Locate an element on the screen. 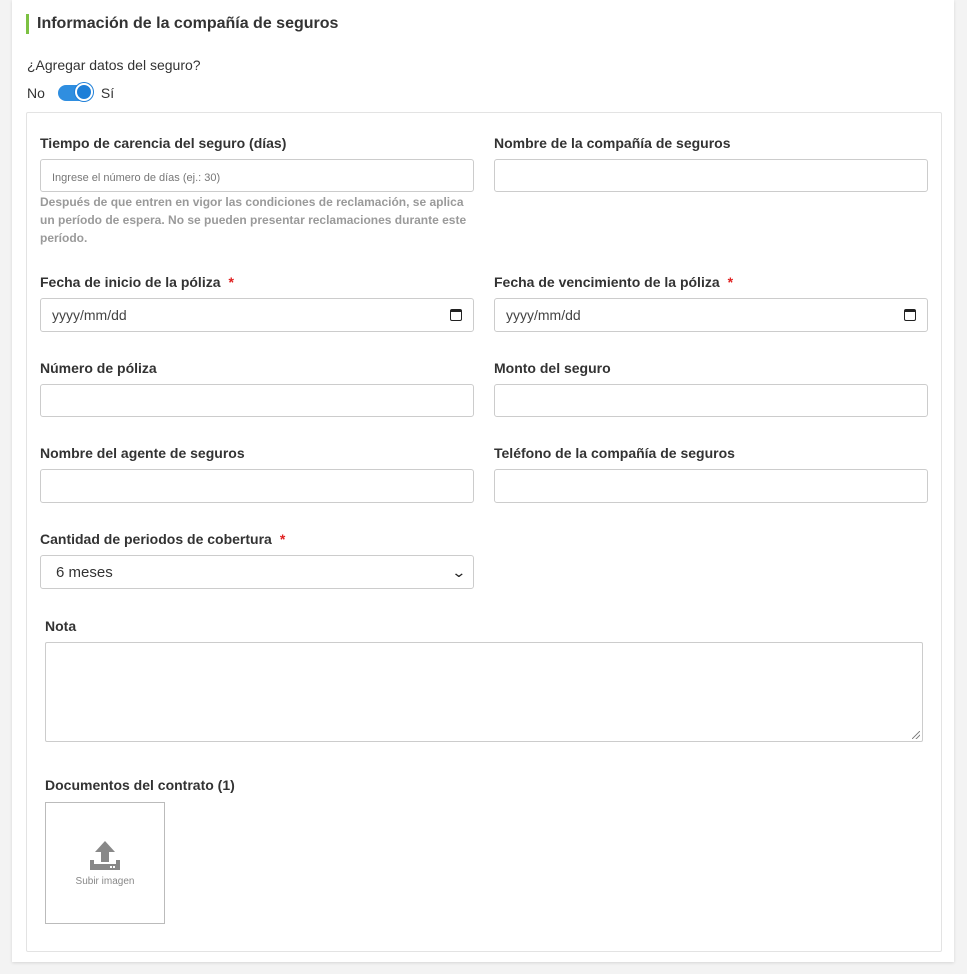 This screenshot has height=974, width=967. end-date-input: yyyy/mm/dd is located at coordinates (711, 315).